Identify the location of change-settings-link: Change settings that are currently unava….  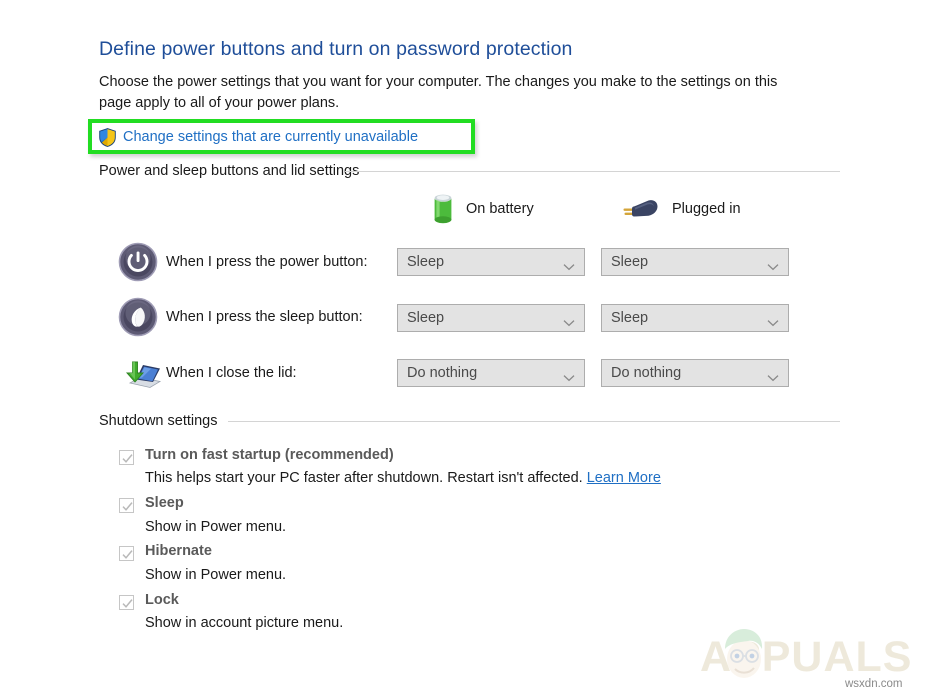
(258, 137).